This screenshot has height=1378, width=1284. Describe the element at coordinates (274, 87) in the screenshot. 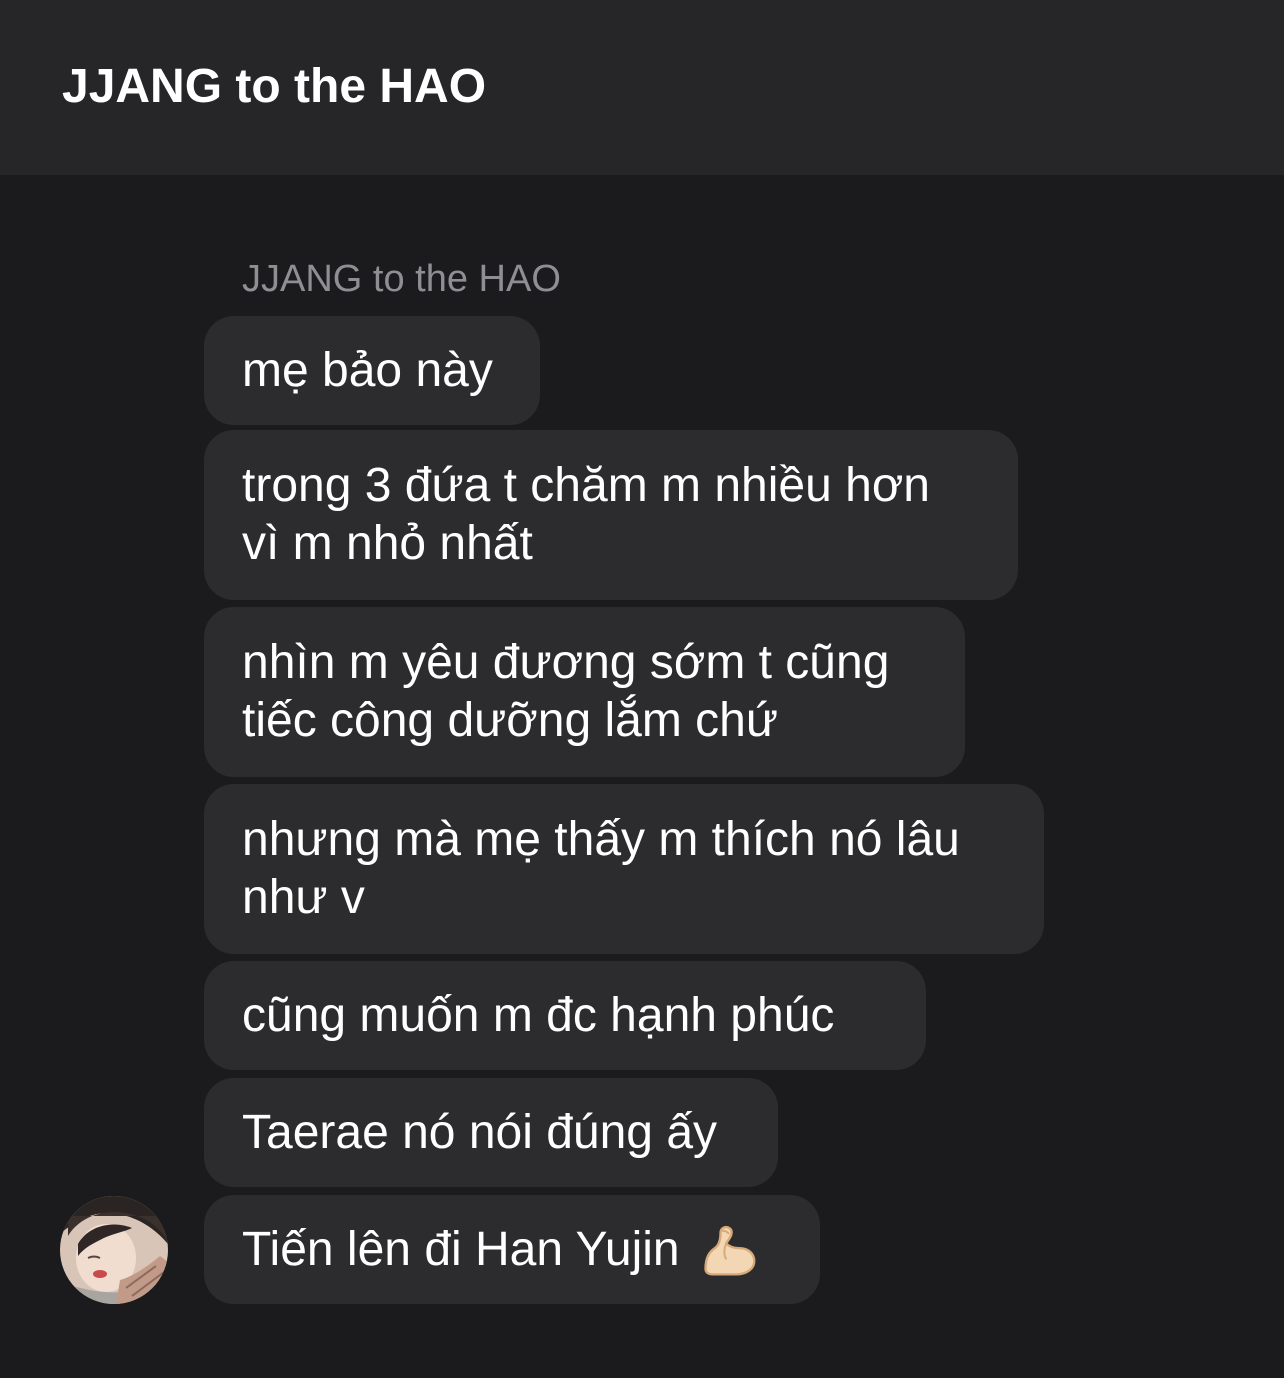

I see `chat-title: JJANG to the HAO` at that location.